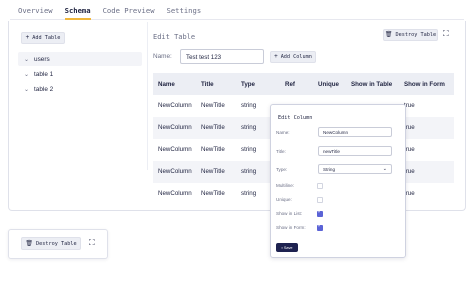 The height and width of the screenshot is (287, 474). Describe the element at coordinates (35, 10) in the screenshot. I see `tab-overview: Overview` at that location.